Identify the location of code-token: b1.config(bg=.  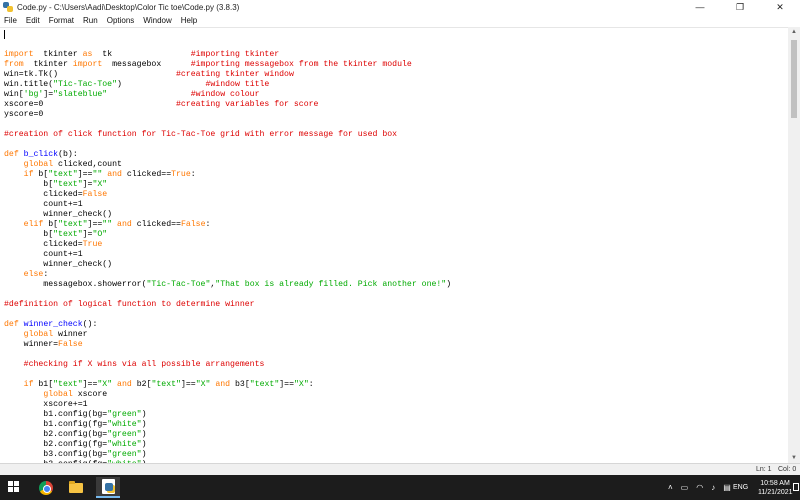
(56, 414).